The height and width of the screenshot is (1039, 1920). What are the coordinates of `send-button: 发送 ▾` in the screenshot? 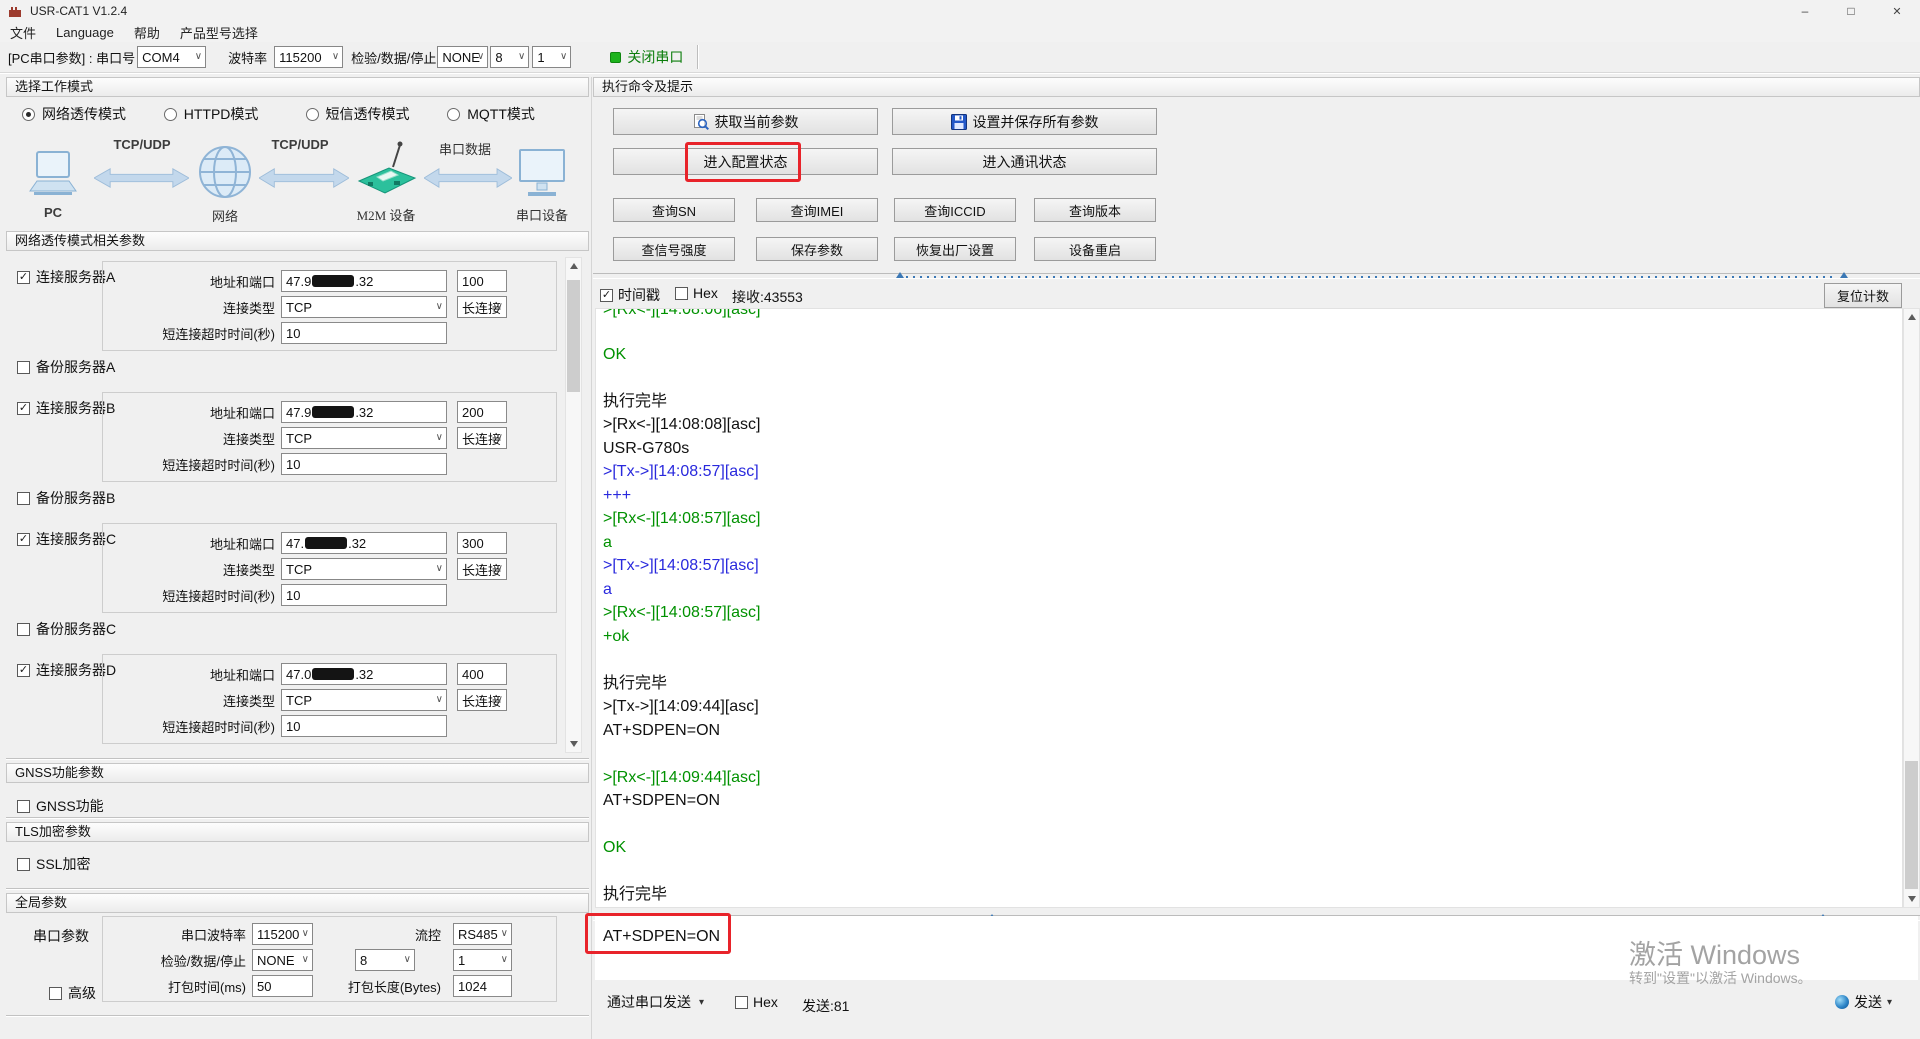 It's located at (1863, 1002).